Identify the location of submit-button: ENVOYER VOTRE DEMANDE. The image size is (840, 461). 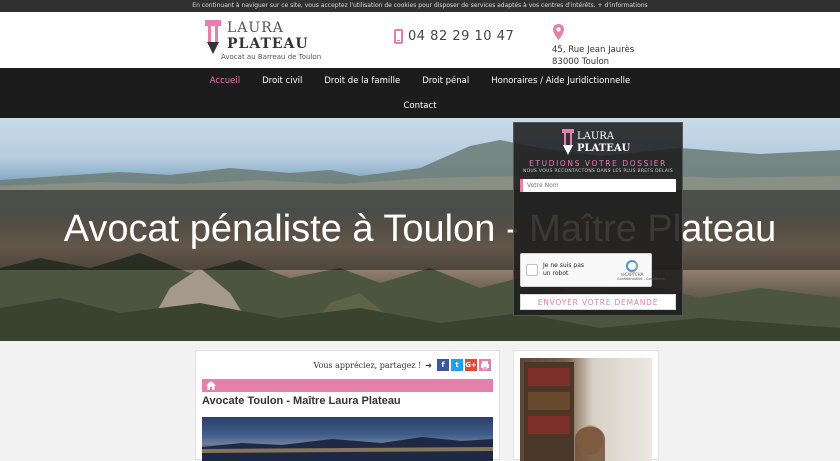
(598, 302).